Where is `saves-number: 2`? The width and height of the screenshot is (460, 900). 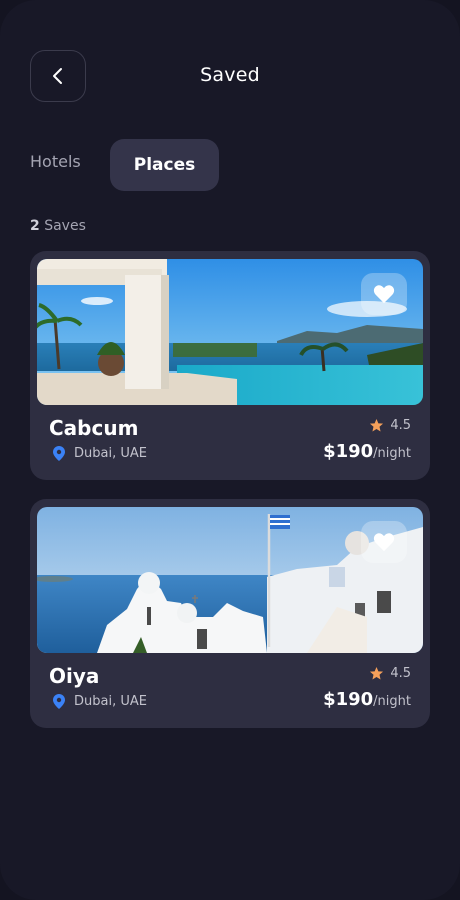 saves-number: 2 is located at coordinates (35, 226).